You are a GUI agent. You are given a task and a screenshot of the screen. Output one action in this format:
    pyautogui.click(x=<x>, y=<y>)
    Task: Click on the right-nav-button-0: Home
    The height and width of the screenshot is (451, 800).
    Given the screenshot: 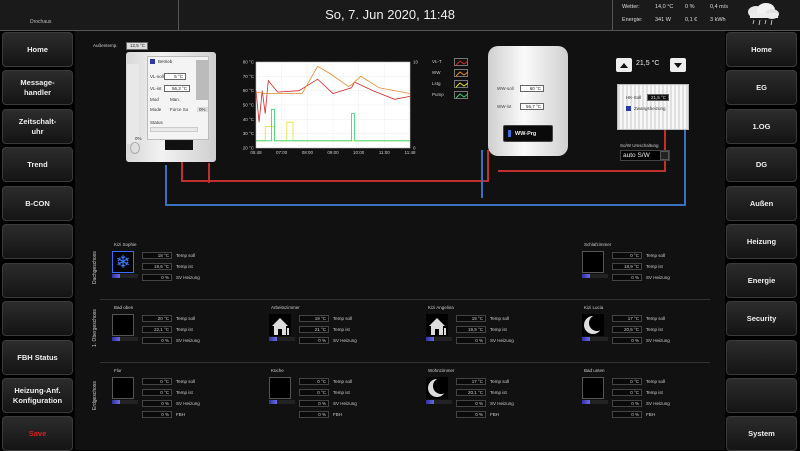 What is the action you would take?
    pyautogui.click(x=761, y=49)
    